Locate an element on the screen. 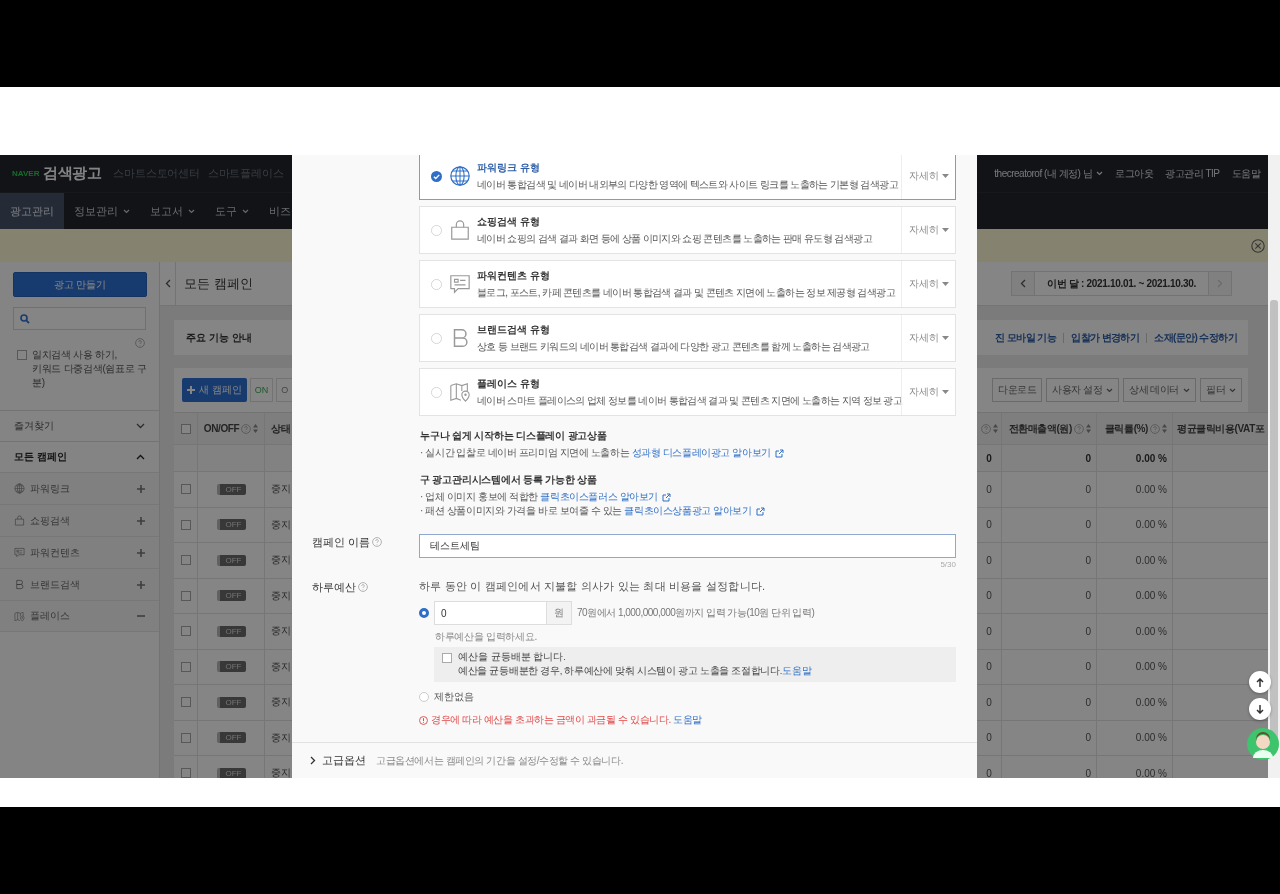 This screenshot has height=894, width=1280. scrollbar-thumb is located at coordinates (1274, 520).